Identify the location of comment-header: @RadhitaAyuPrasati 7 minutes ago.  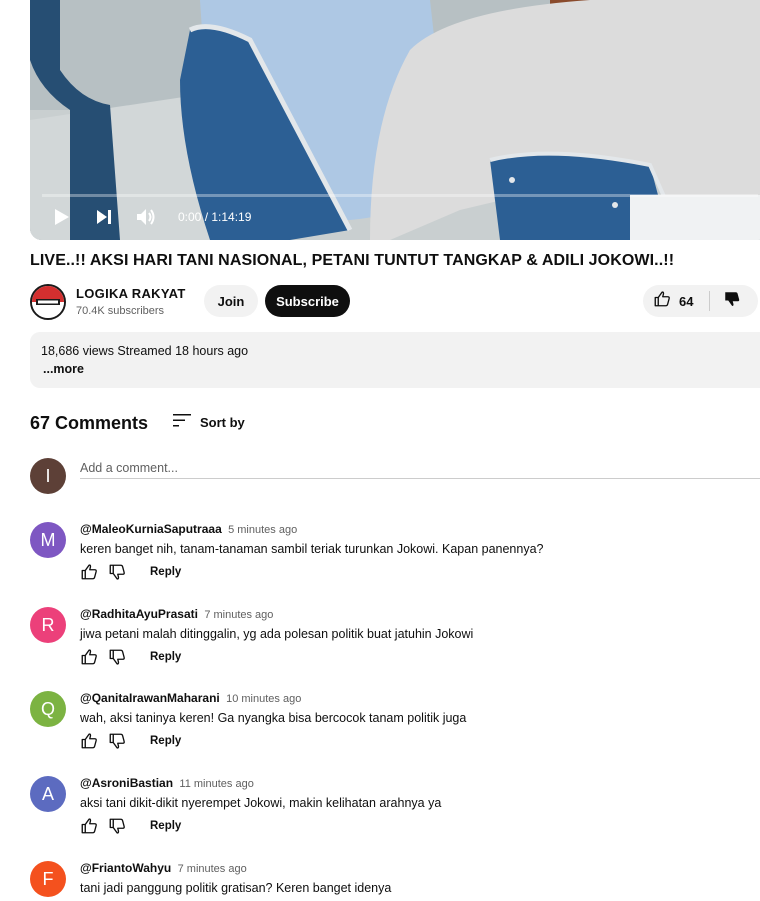
(176, 614).